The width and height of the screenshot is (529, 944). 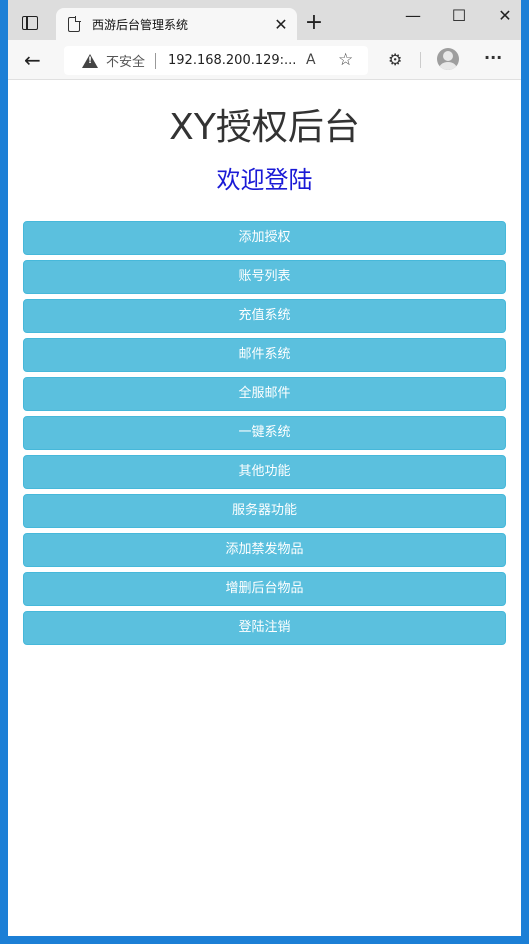 I want to click on browser-tab: 西游后台管理系统 ✕, so click(x=176, y=24).